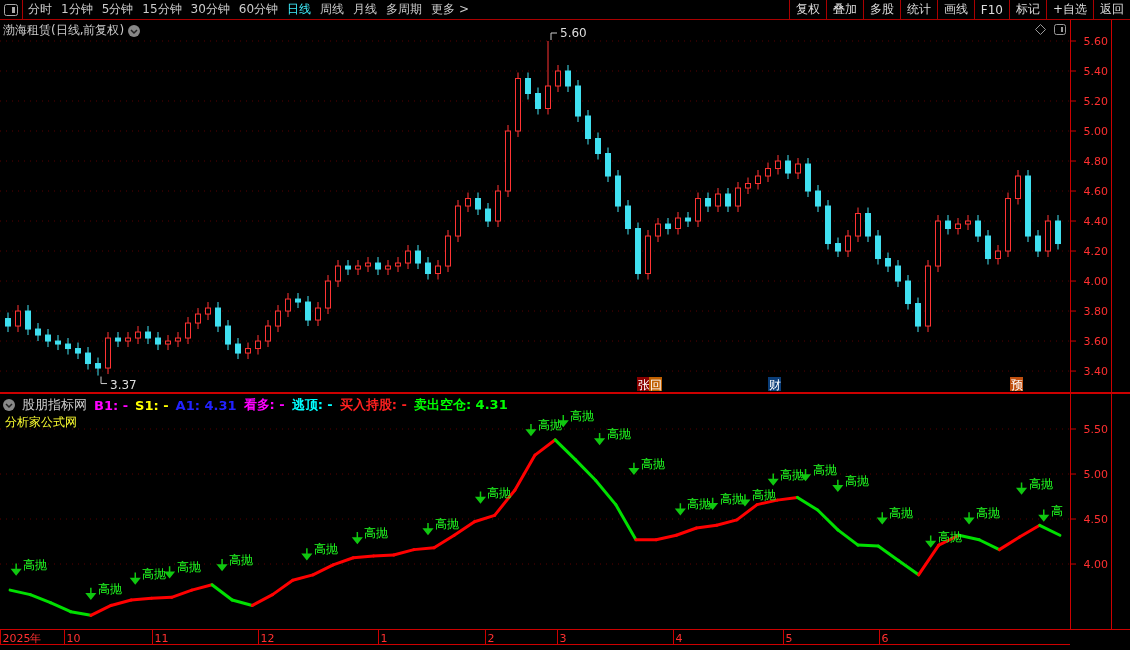  What do you see at coordinates (117, 9) in the screenshot?
I see `period-tab: 5分钟` at bounding box center [117, 9].